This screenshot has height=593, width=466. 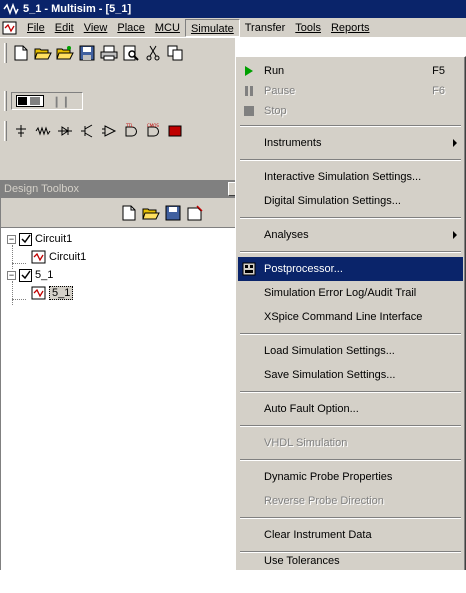 I want to click on menu-edit: Edit, so click(x=64, y=28).